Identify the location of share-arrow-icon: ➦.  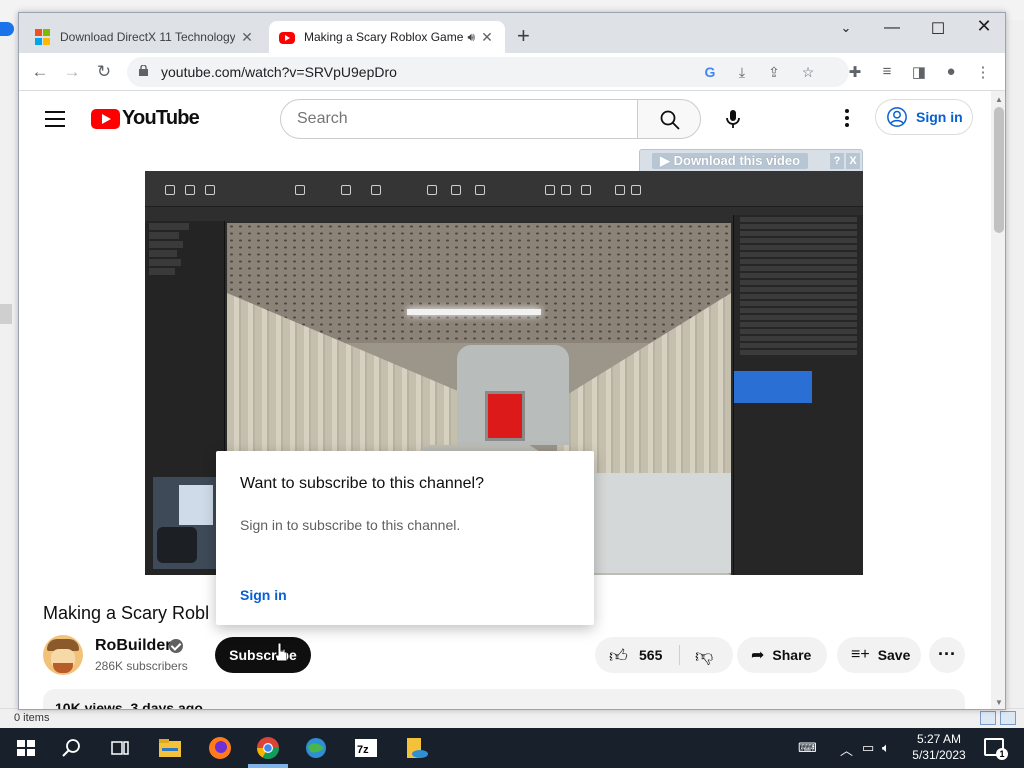
(758, 655).